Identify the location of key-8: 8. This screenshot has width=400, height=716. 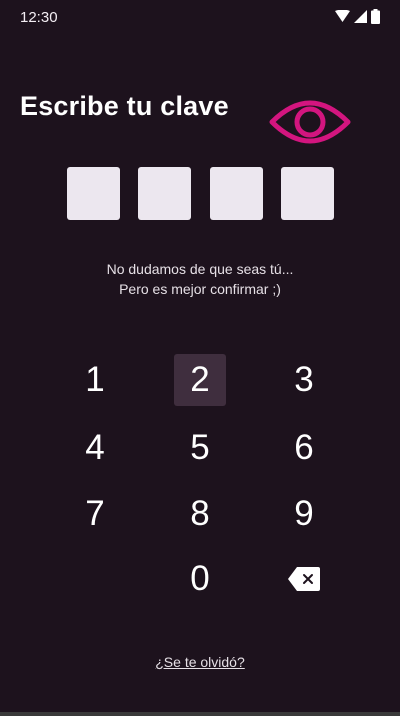
(200, 514).